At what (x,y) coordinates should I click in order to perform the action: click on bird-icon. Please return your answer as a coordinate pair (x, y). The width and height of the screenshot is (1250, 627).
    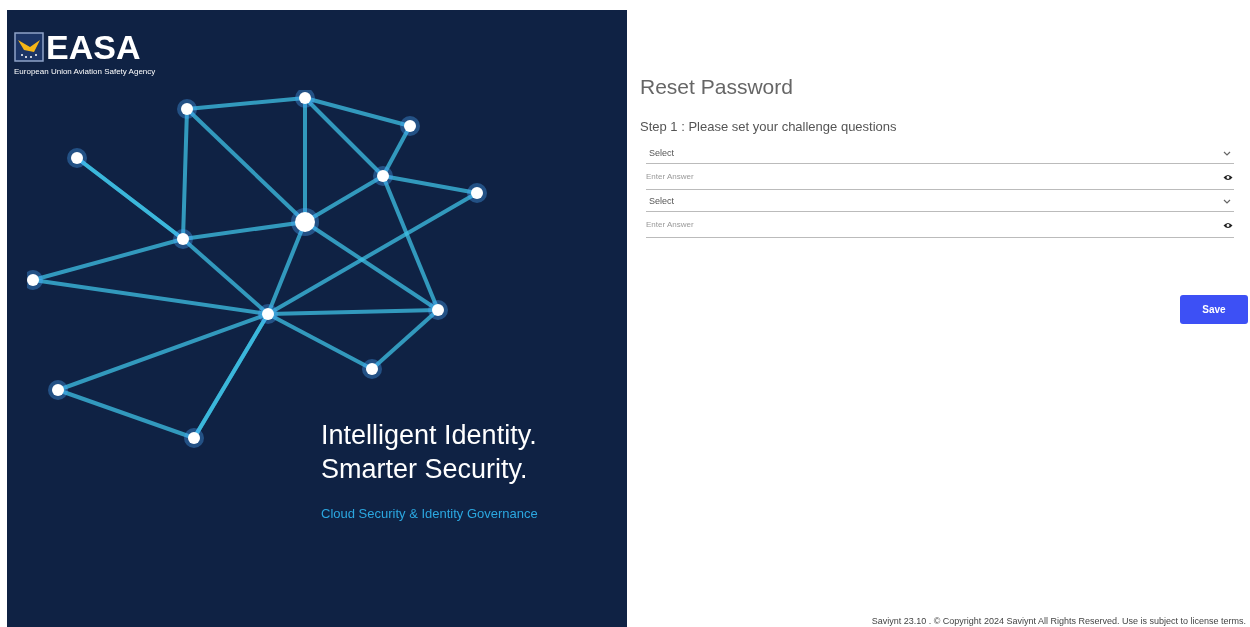
    Looking at the image, I should click on (29, 47).